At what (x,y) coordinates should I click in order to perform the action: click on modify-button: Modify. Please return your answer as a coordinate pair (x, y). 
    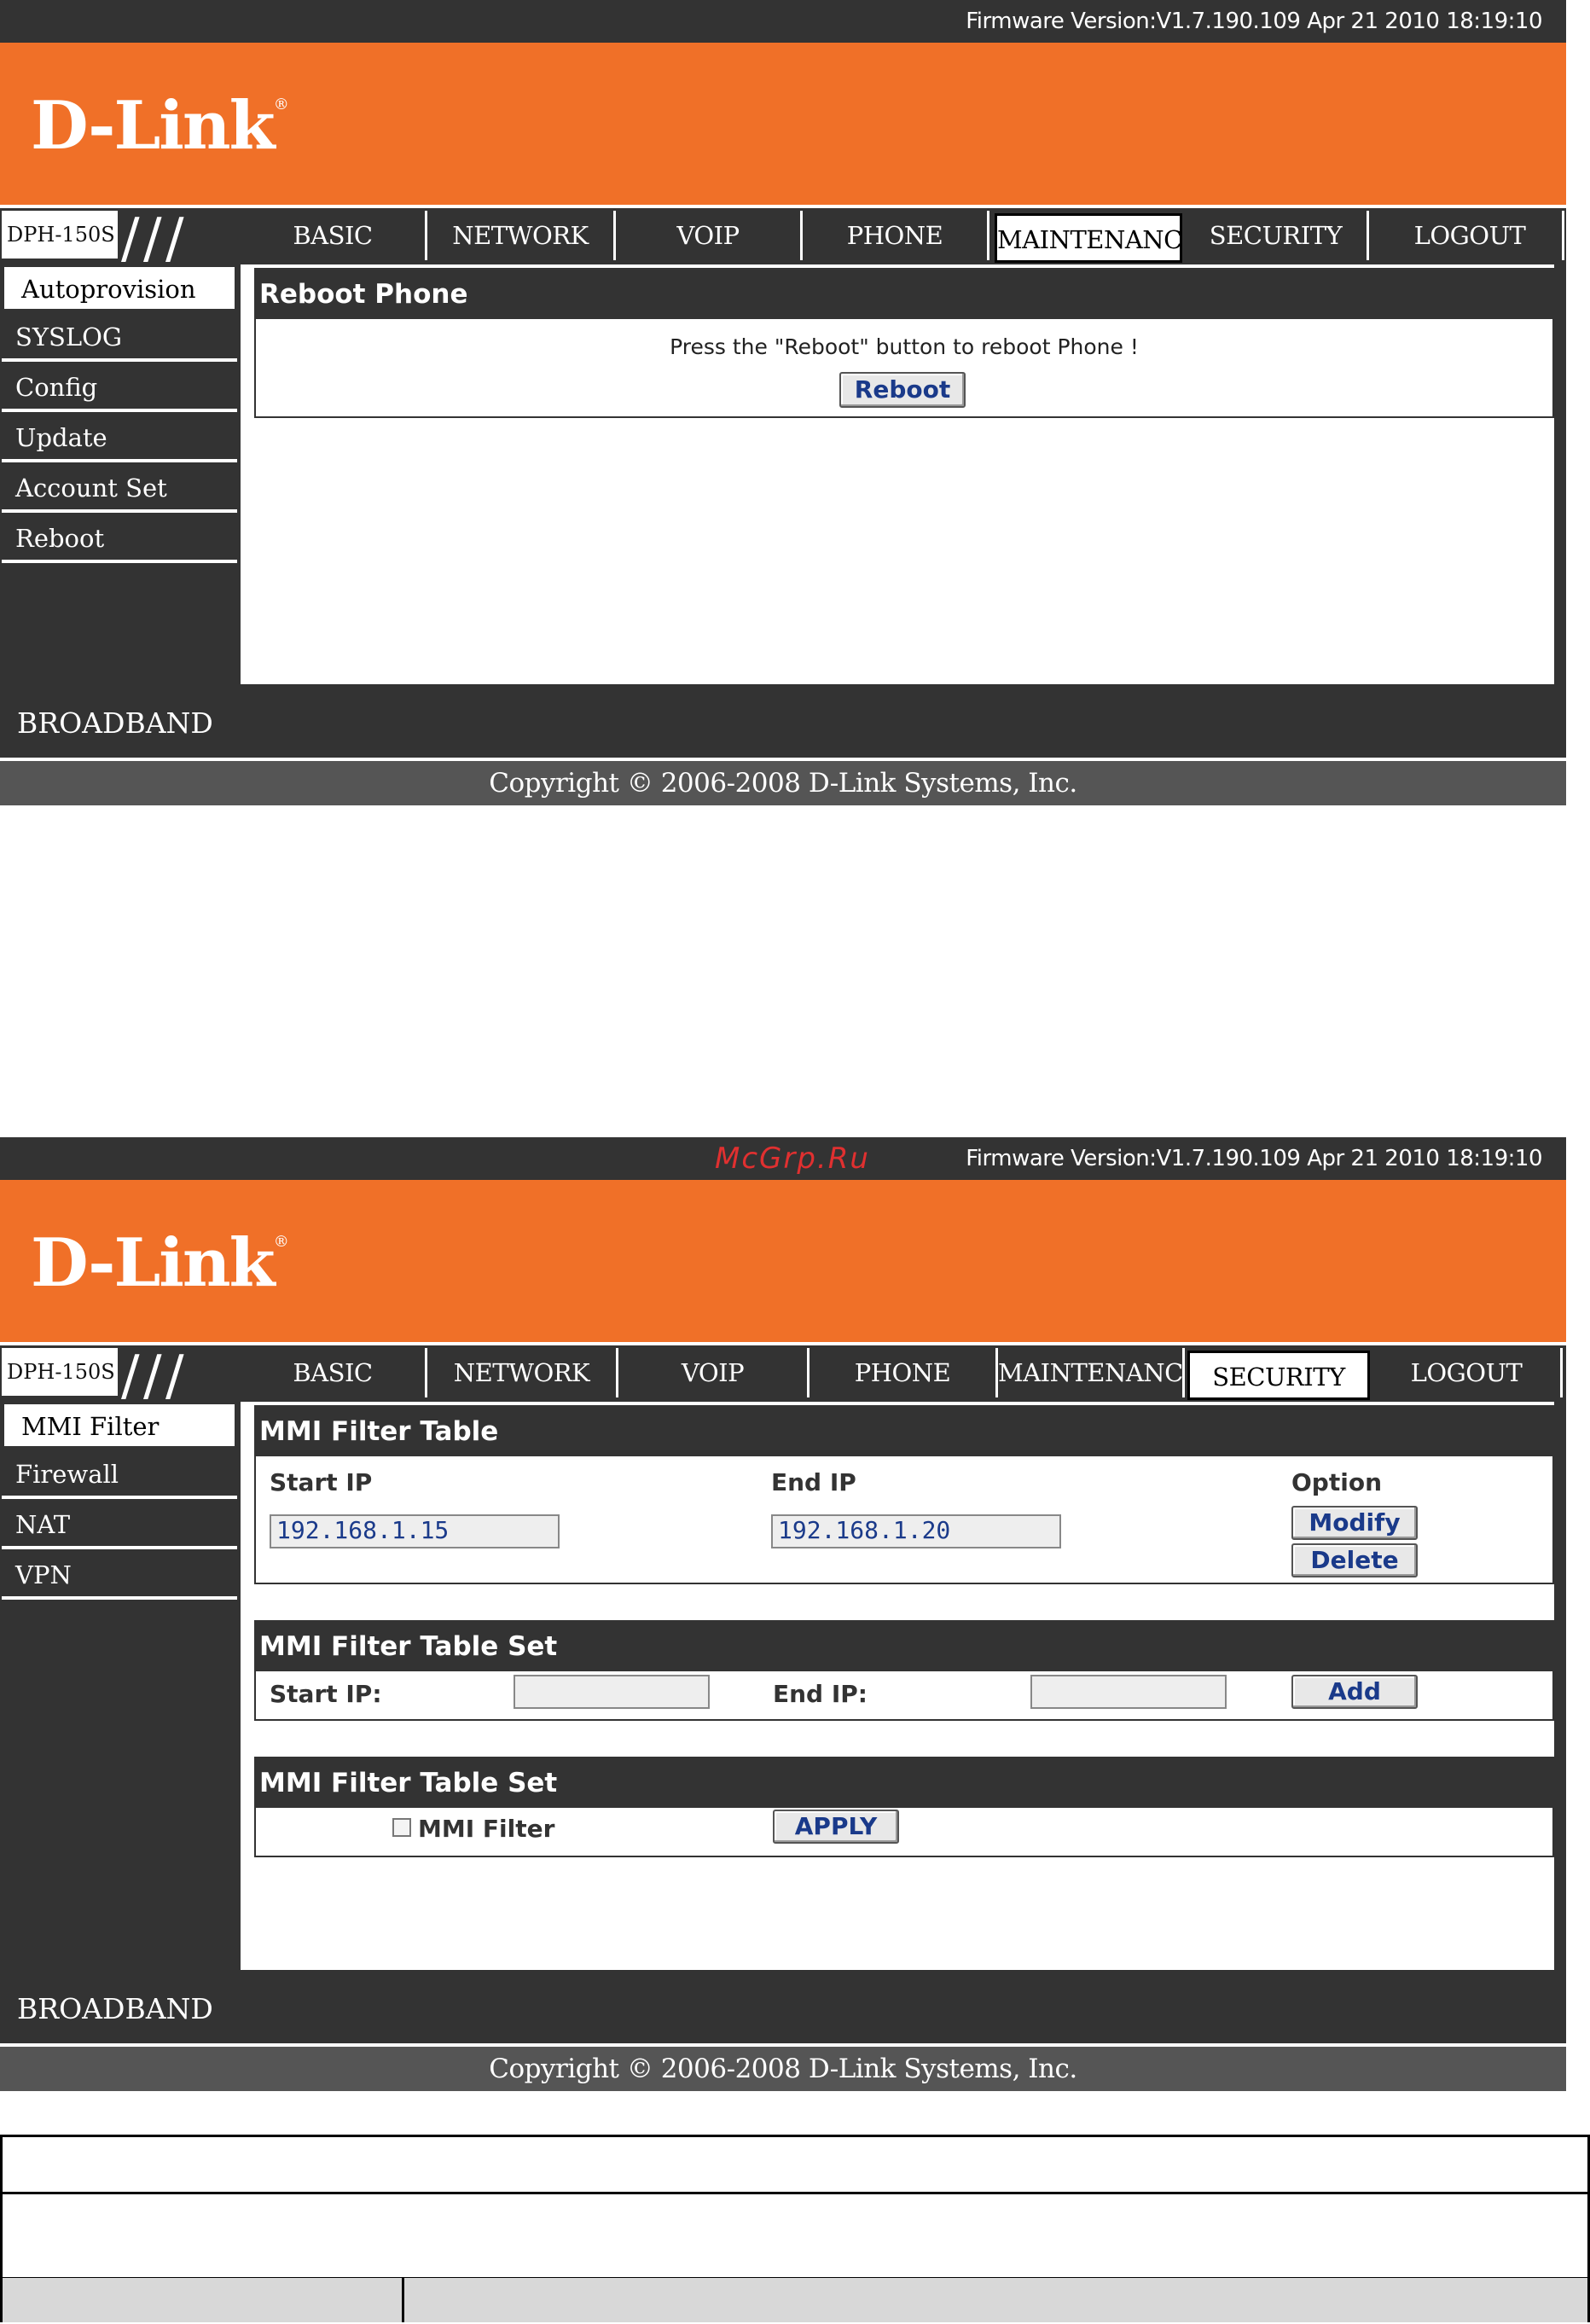
    Looking at the image, I should click on (1354, 1523).